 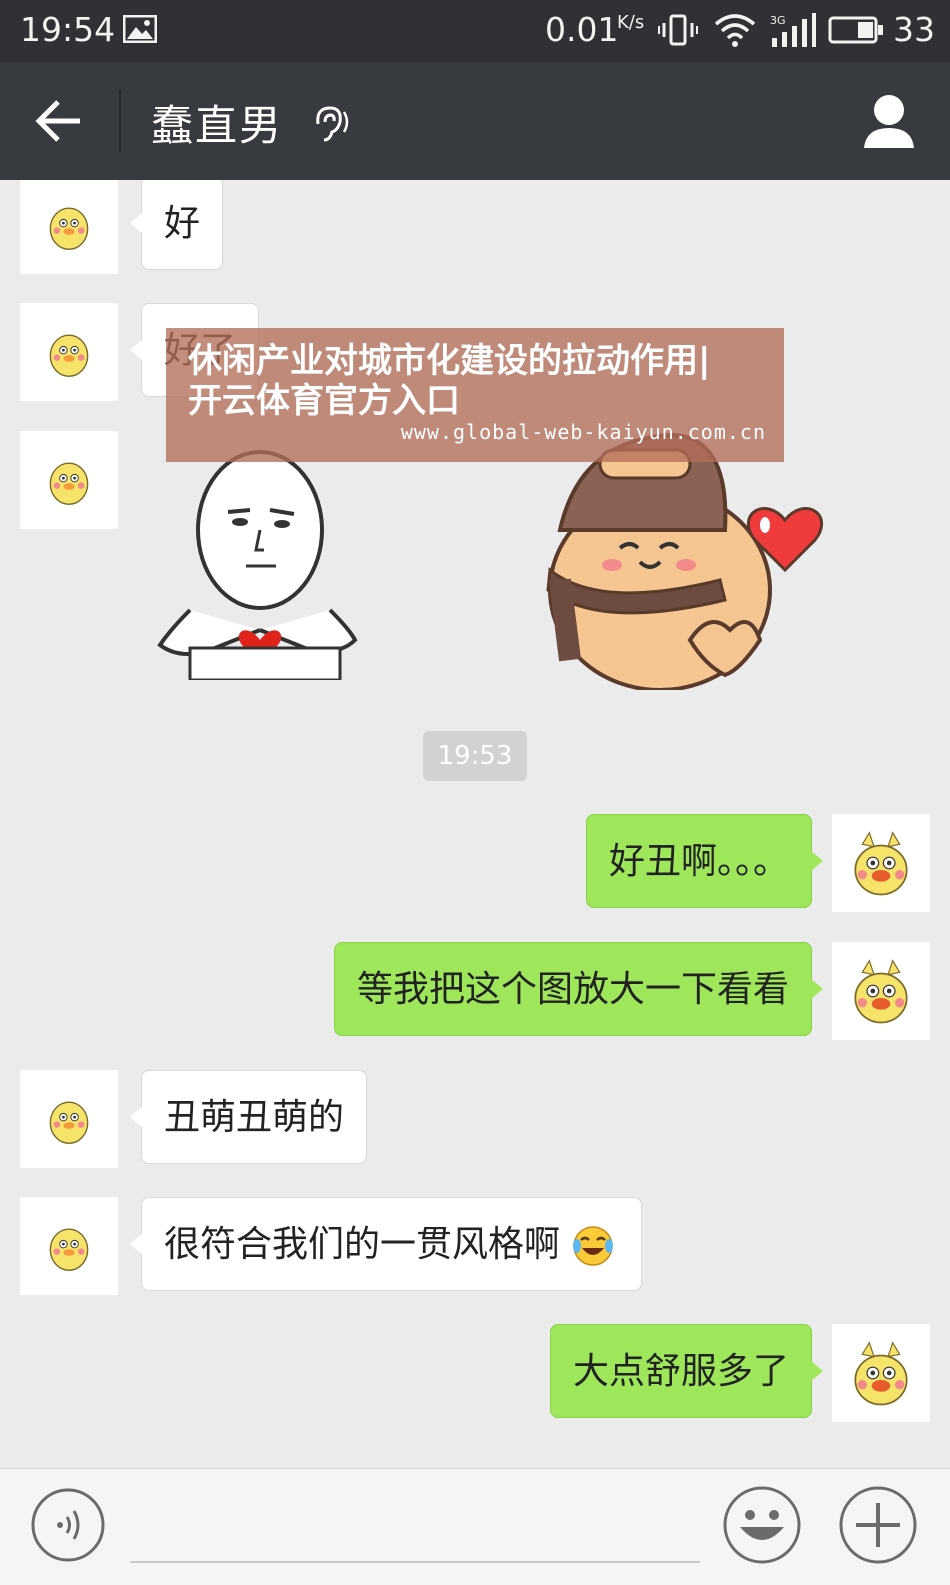 I want to click on message-bubble-received: 很符合我们的一贯风格啊, so click(x=386, y=1244).